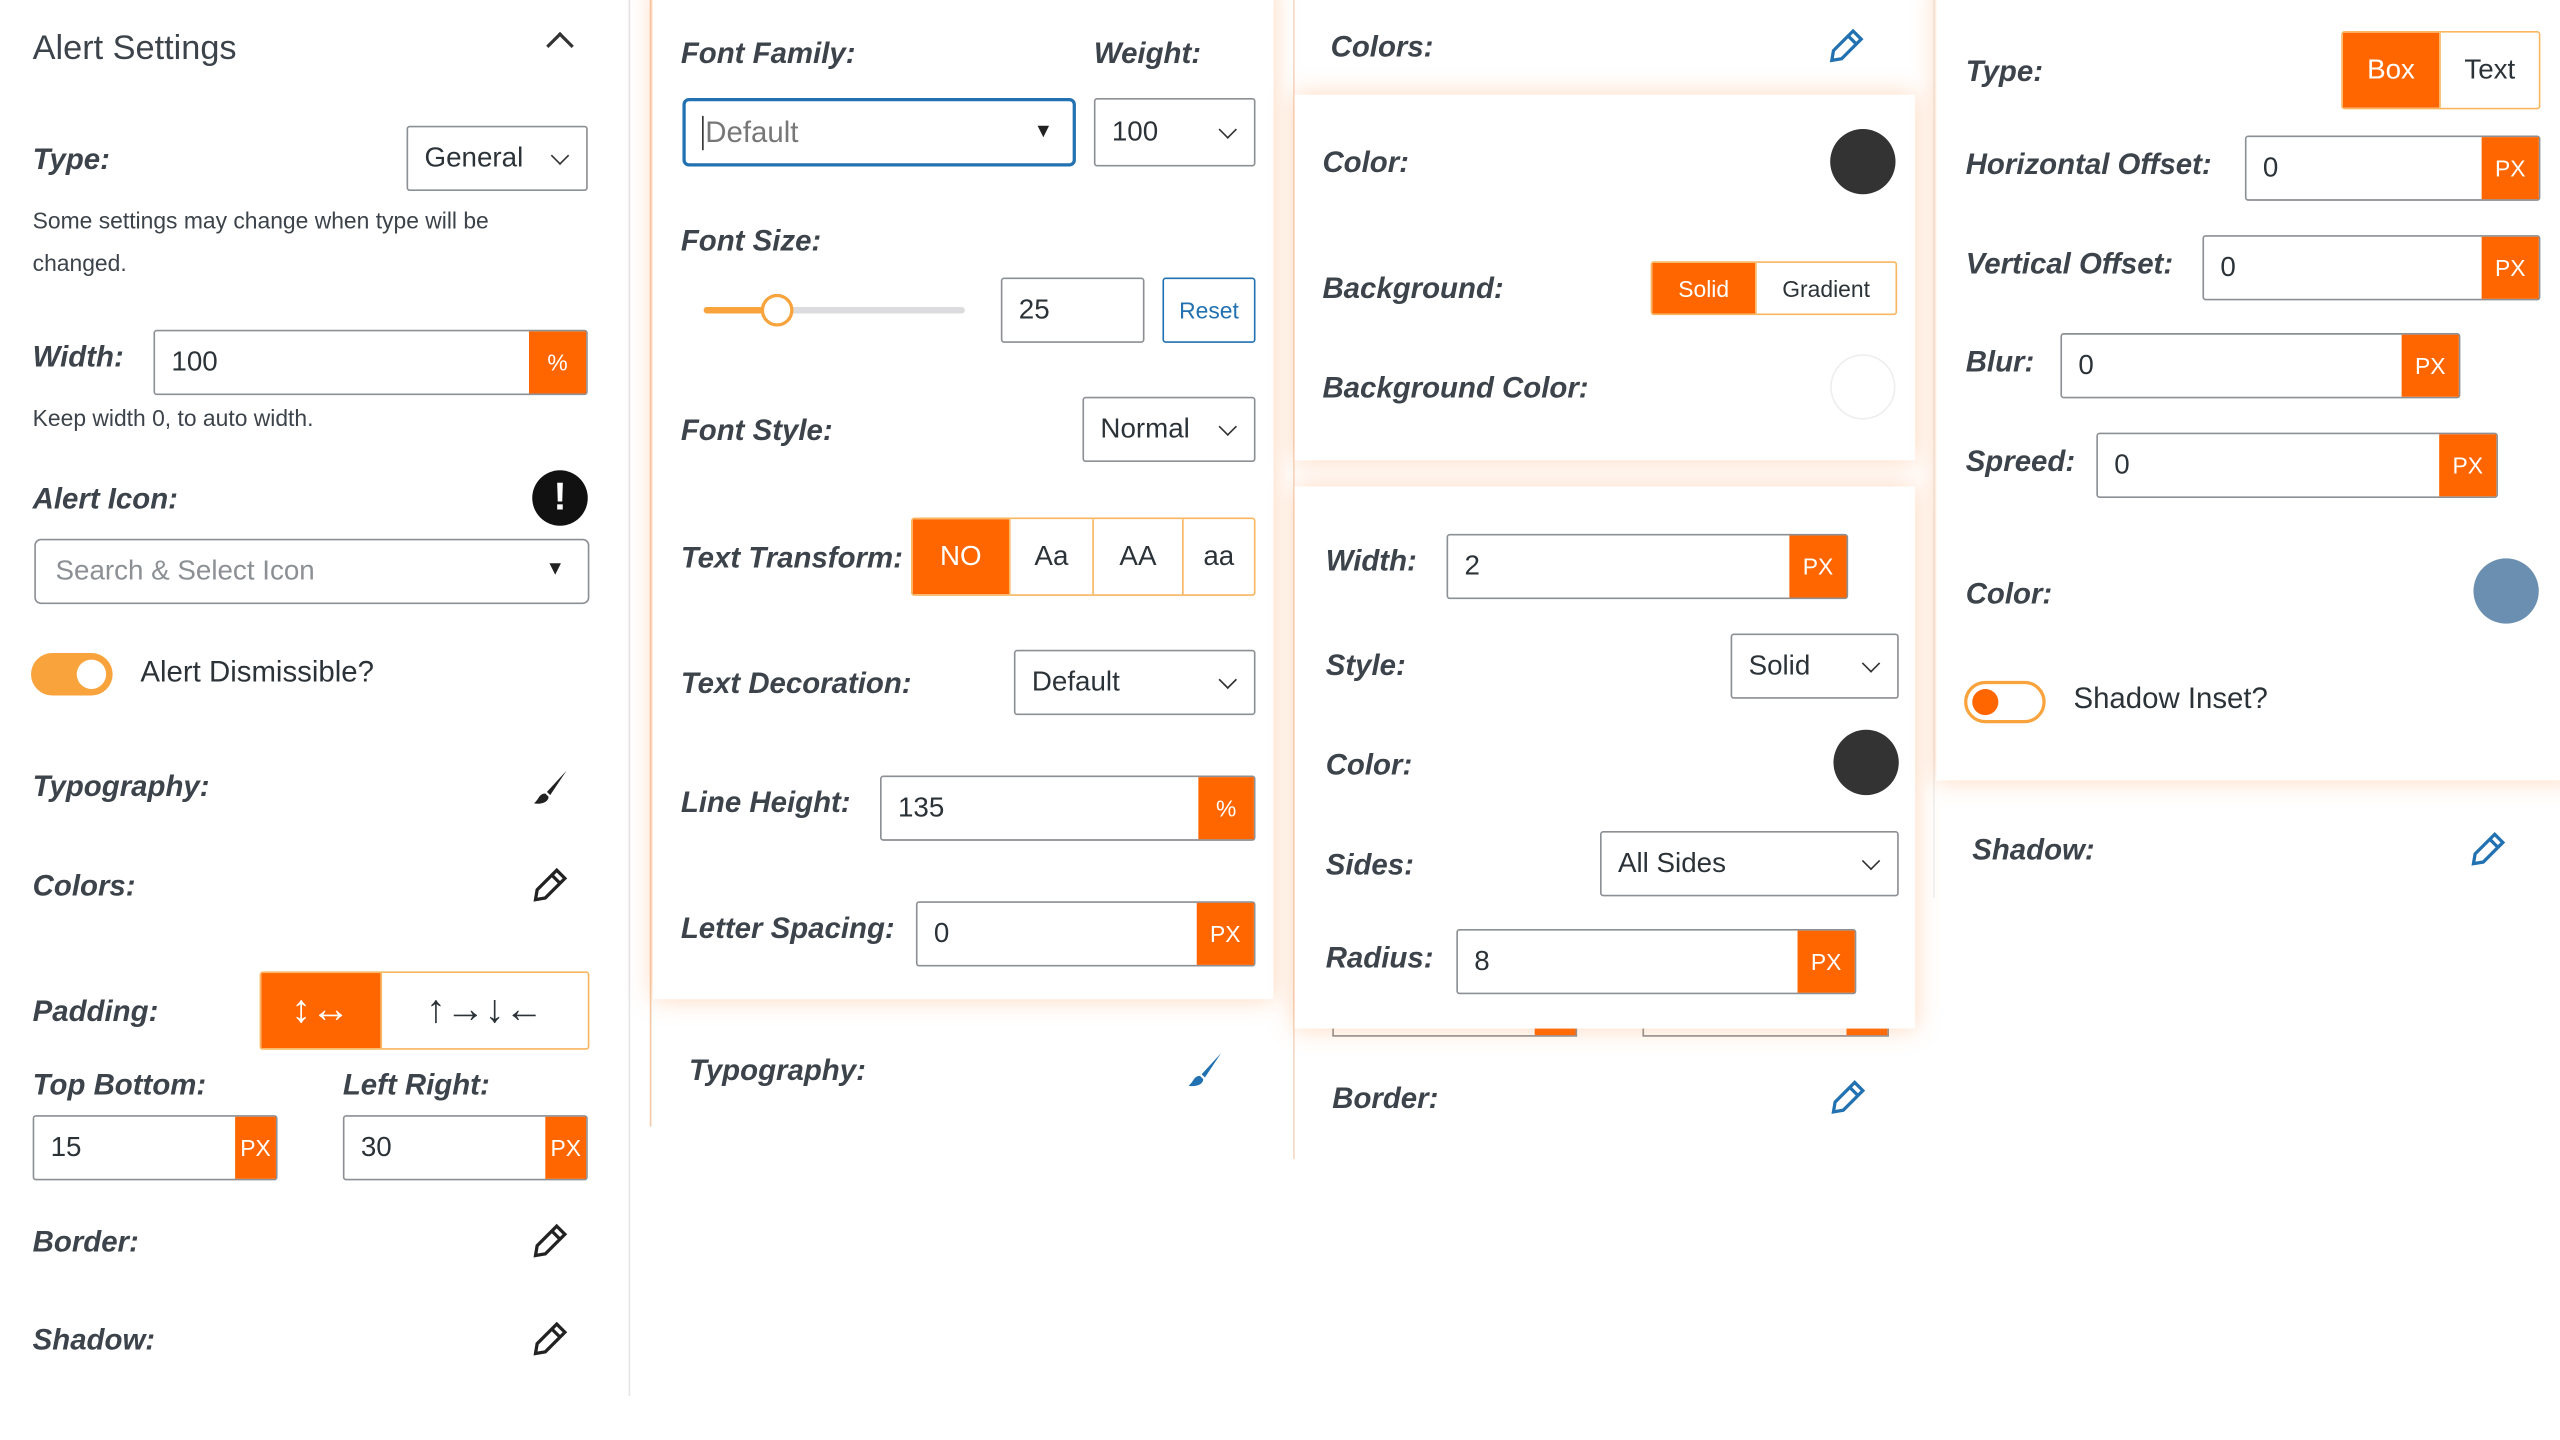 The height and width of the screenshot is (1440, 2560). I want to click on h-offset-input: 0 PX, so click(2392, 168).